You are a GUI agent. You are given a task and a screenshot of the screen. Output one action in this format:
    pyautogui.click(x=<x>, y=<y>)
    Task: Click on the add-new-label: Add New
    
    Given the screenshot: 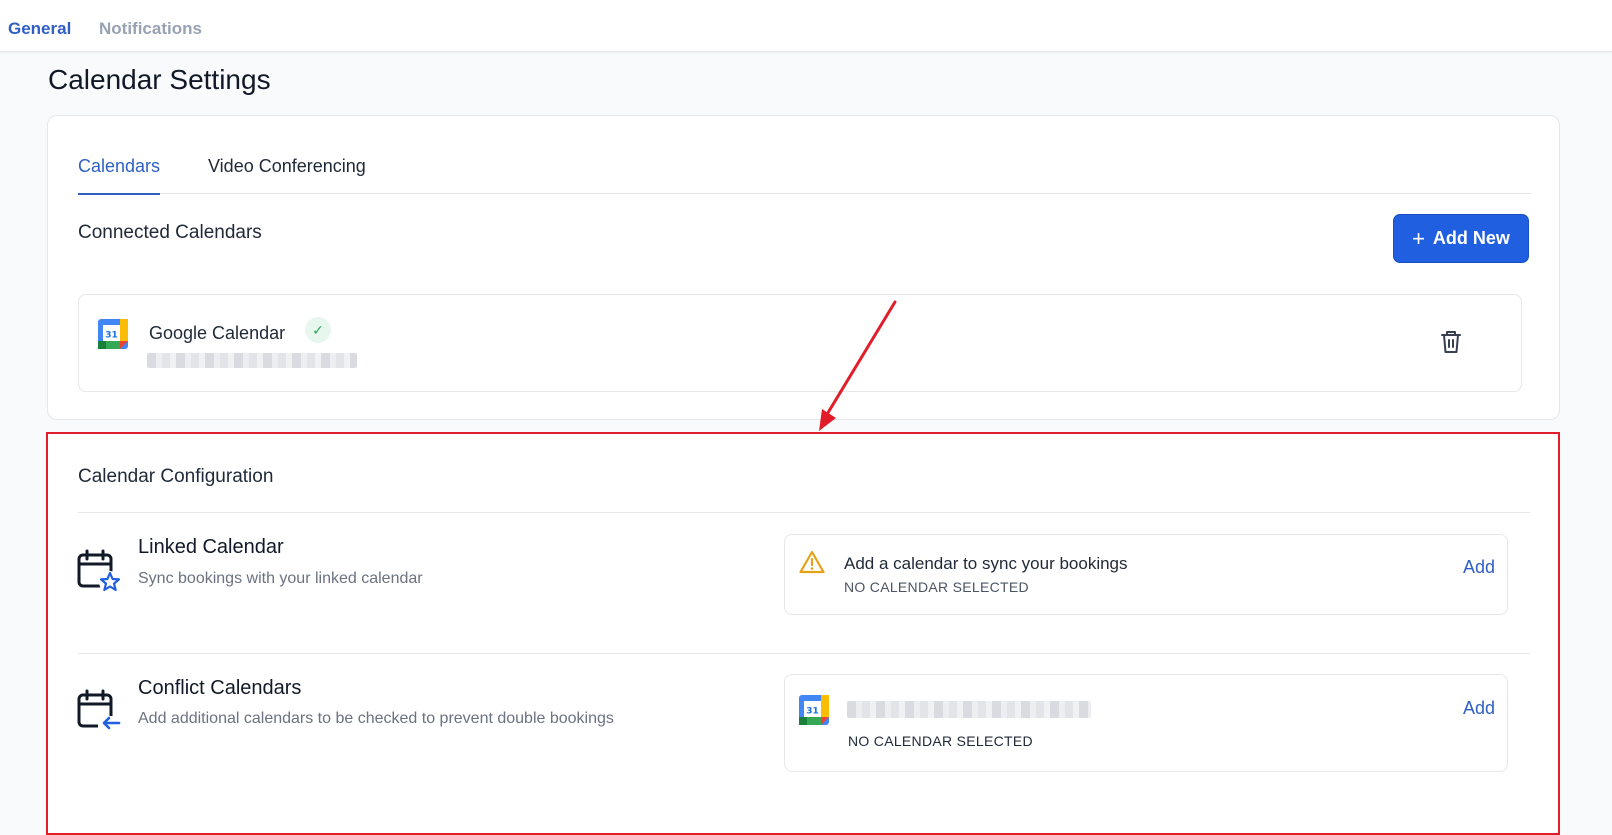 What is the action you would take?
    pyautogui.click(x=1471, y=238)
    